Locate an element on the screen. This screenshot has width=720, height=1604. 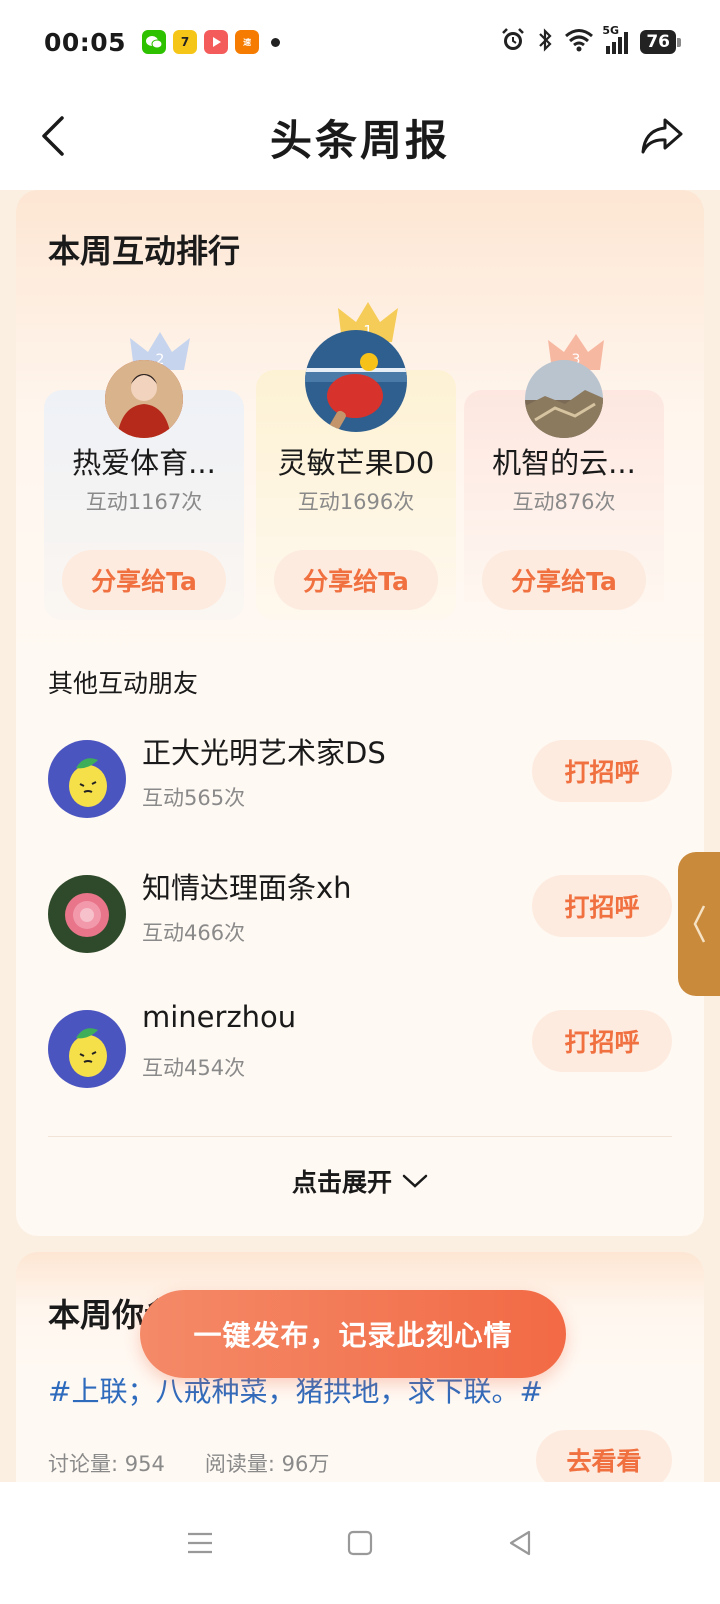
status-right: 5G 76 is located at coordinates (590, 40).